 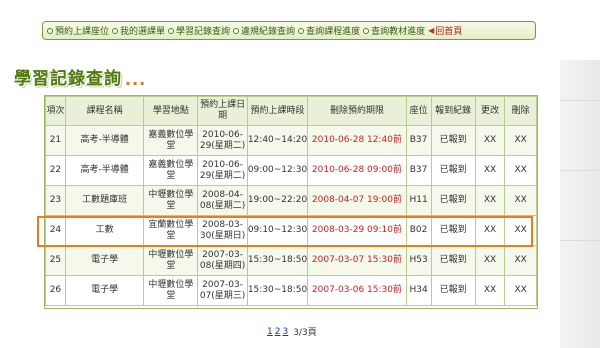 What do you see at coordinates (418, 200) in the screenshot?
I see `cell-seat: H11` at bounding box center [418, 200].